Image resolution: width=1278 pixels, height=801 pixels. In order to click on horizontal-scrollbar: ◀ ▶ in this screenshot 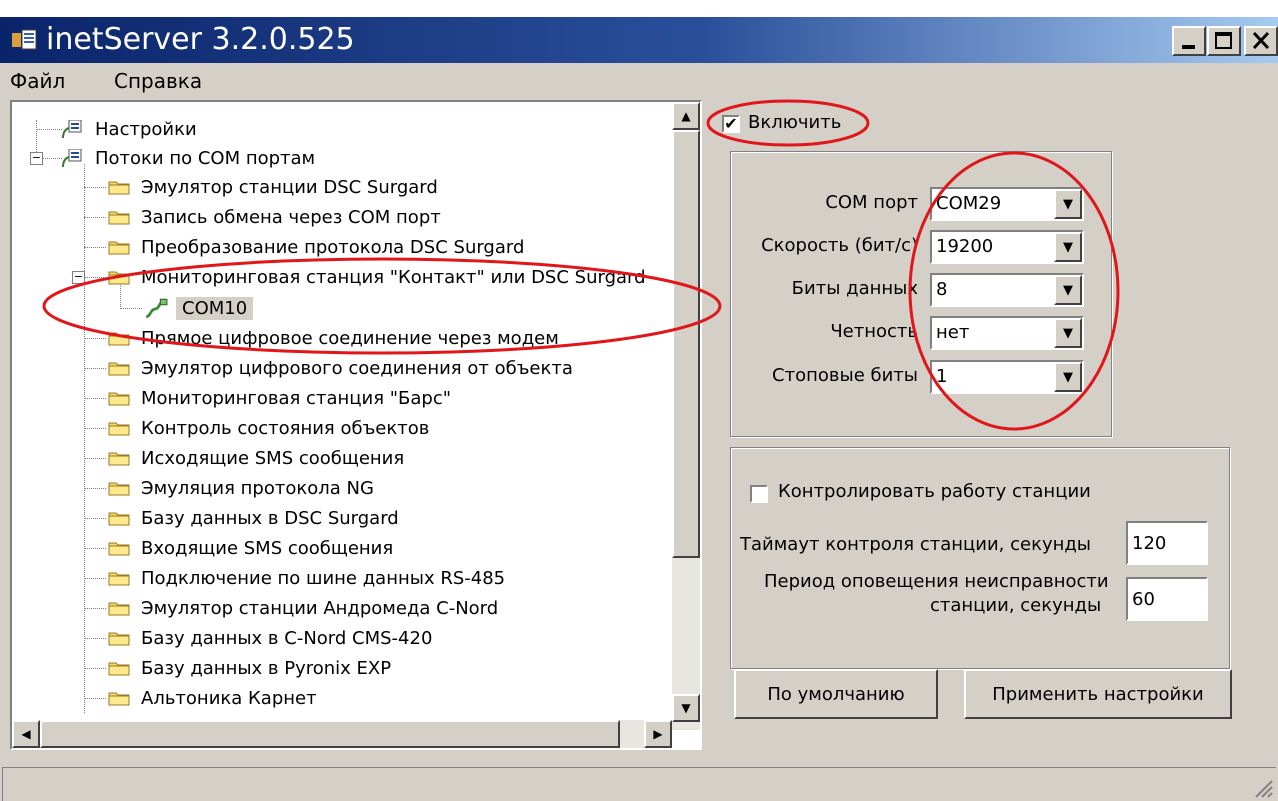, I will do `click(342, 734)`.